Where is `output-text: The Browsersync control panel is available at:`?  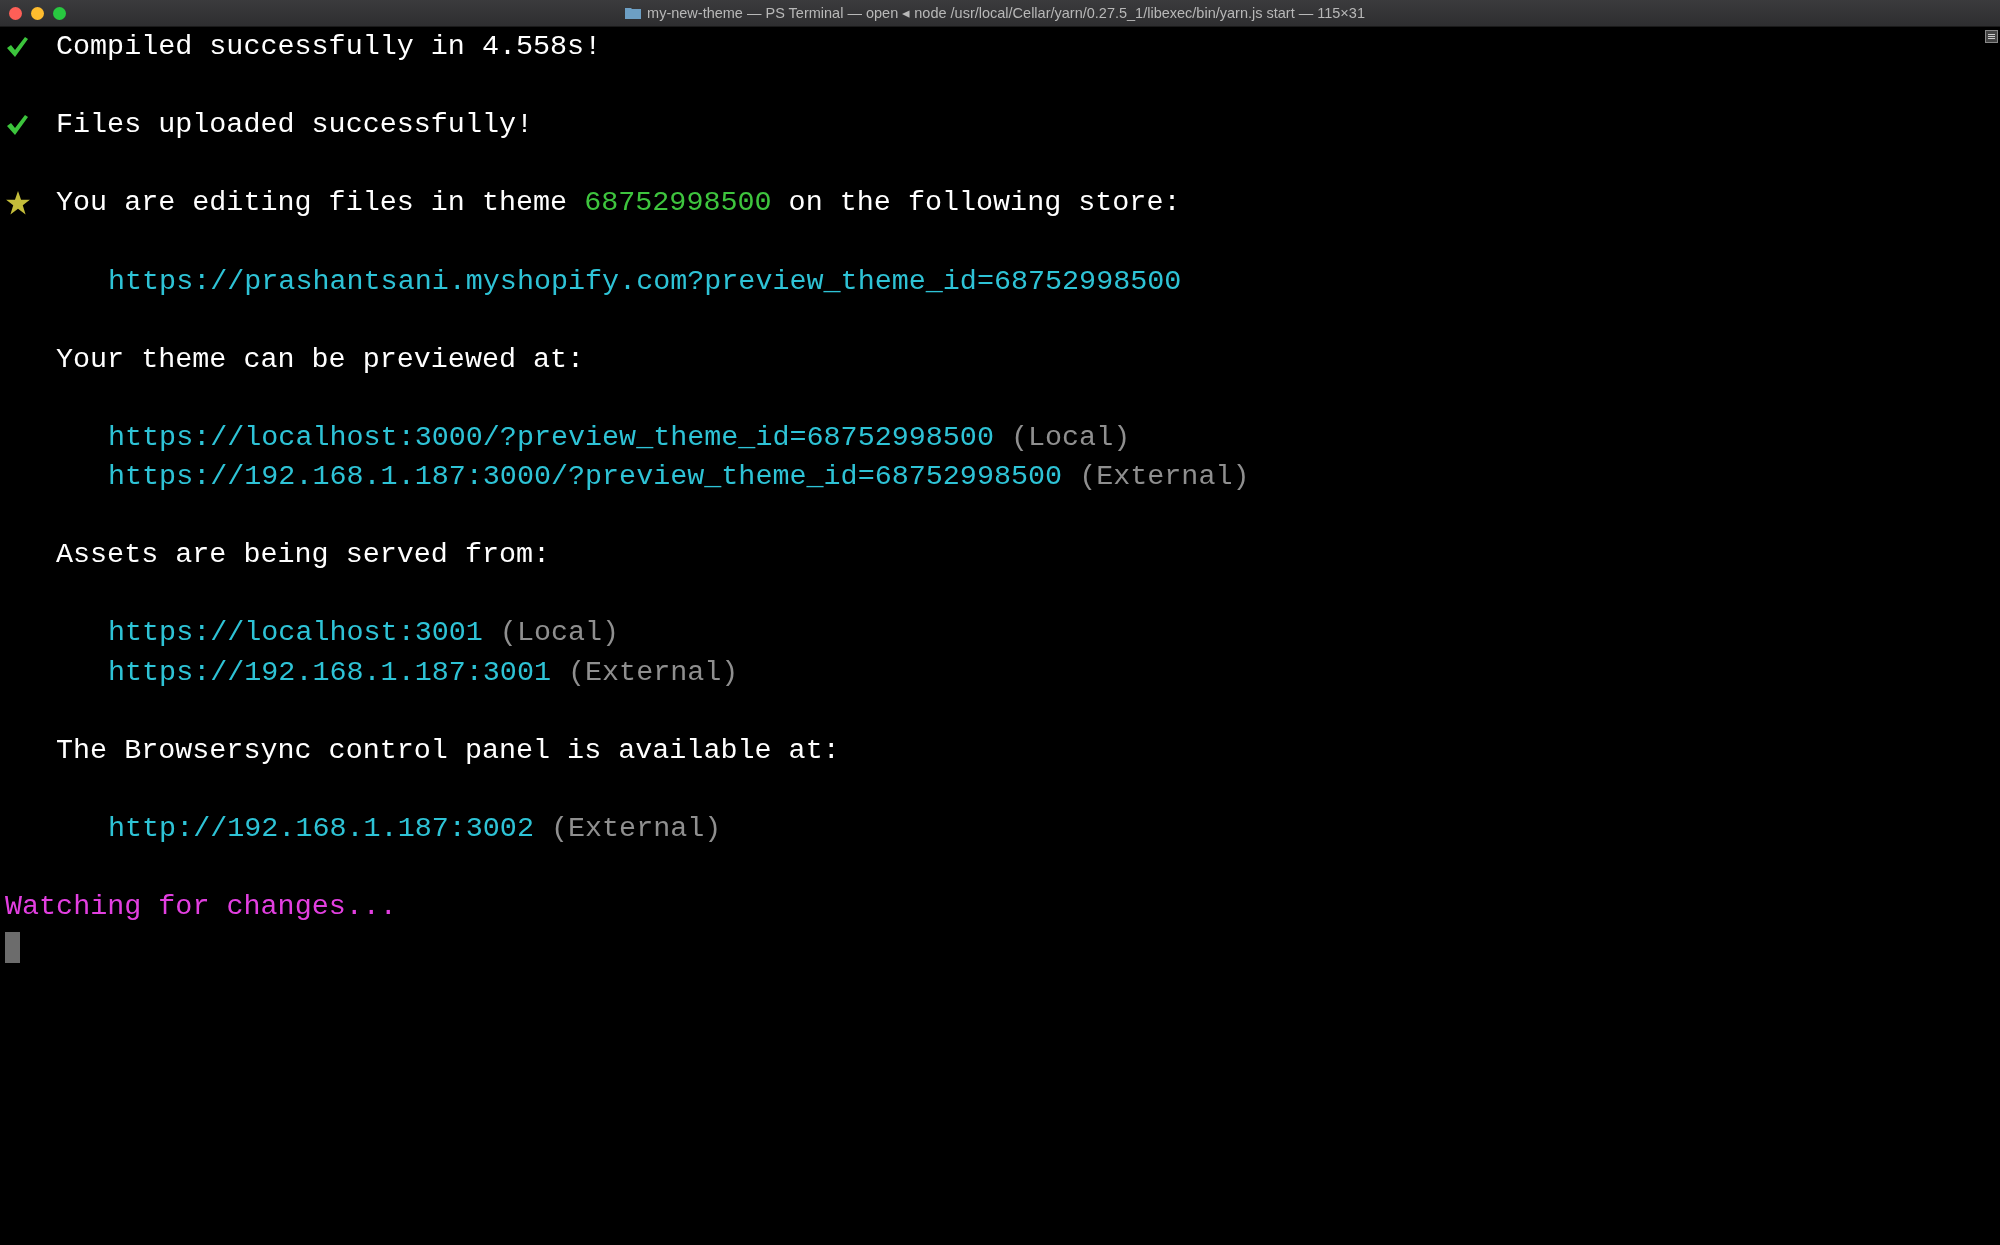
output-text: The Browsersync control panel is available at: is located at coordinates (448, 750).